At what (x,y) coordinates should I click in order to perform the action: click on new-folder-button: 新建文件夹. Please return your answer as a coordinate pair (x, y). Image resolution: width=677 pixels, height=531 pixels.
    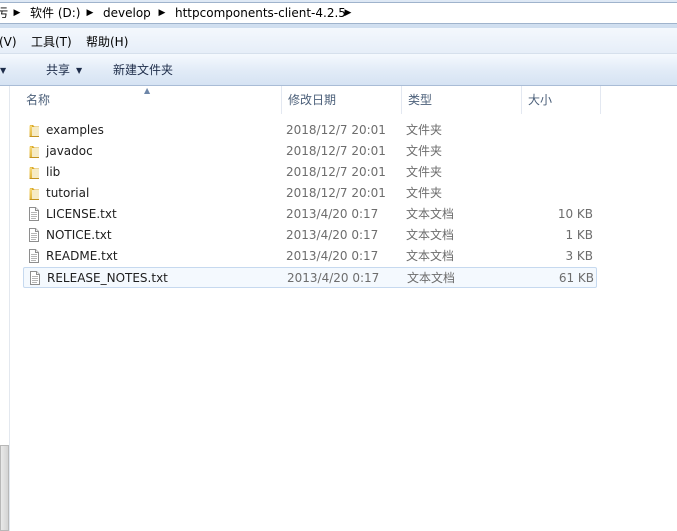
    Looking at the image, I should click on (143, 70).